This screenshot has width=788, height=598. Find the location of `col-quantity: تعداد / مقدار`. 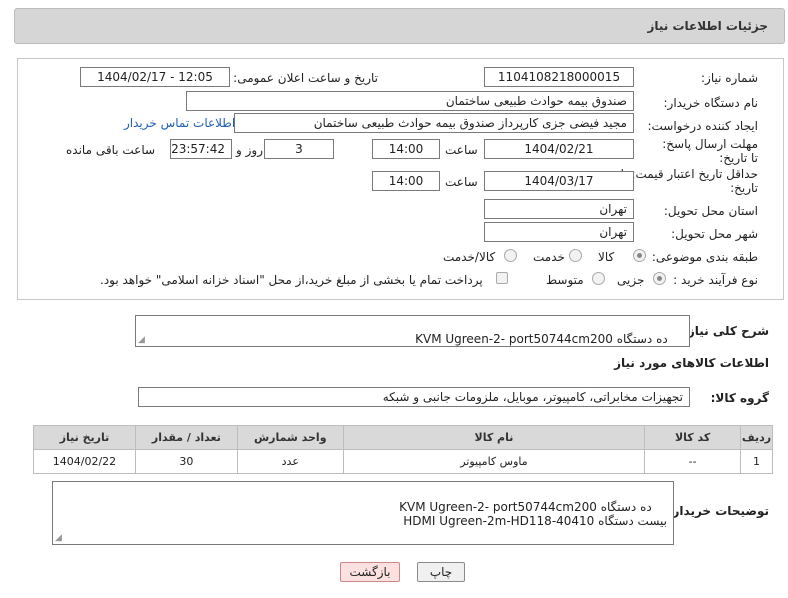

col-quantity: تعداد / مقدار is located at coordinates (186, 437).